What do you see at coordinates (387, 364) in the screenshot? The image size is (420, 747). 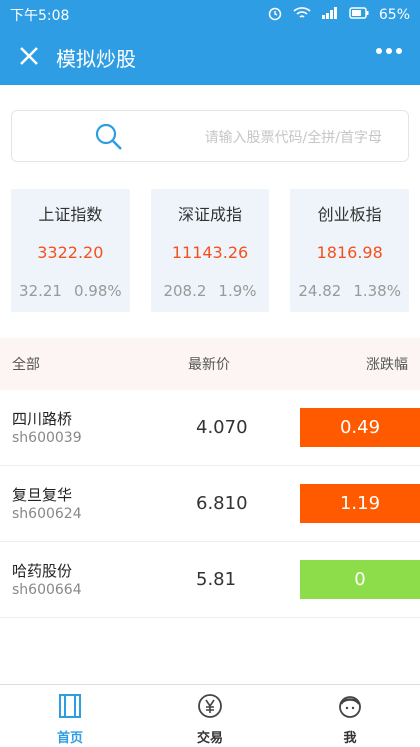 I see `header-change: 涨跌幅` at bounding box center [387, 364].